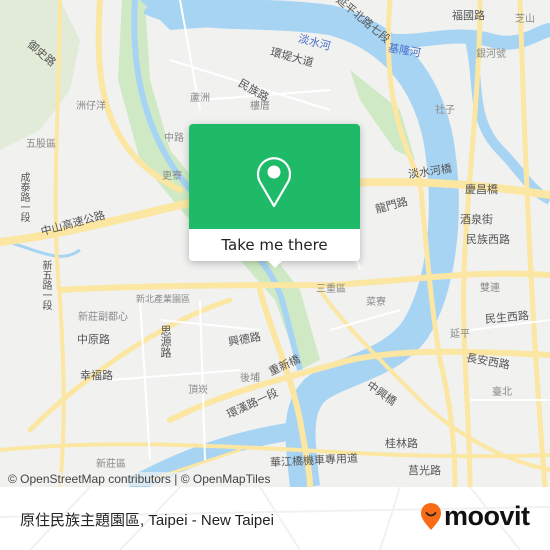  I want to click on moovit-pin-icon, so click(431, 516).